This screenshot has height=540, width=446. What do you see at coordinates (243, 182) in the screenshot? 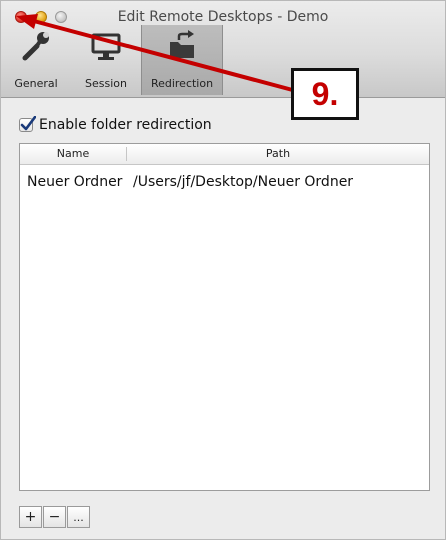
I see `row-path-cell: /Users/jf/Desktop/Neuer Ordner` at bounding box center [243, 182].